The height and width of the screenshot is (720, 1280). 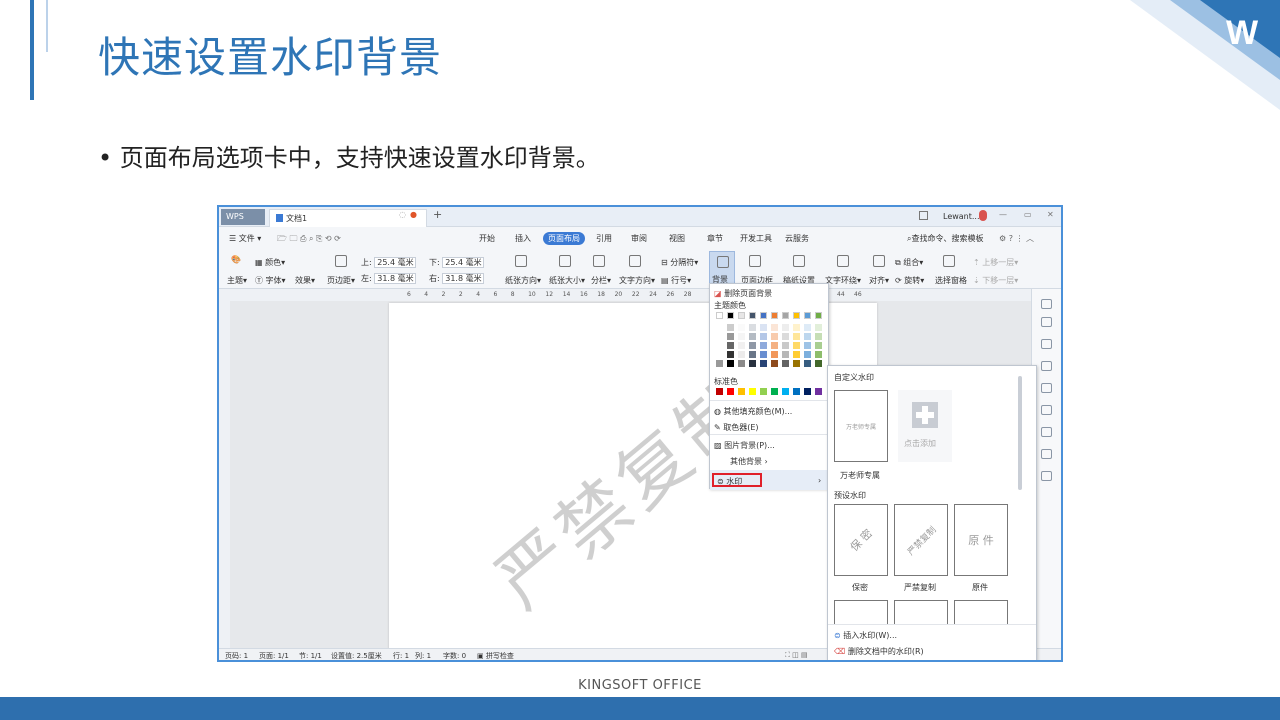 I want to click on color-picker-item: ✎ 取色器(E), so click(x=736, y=427).